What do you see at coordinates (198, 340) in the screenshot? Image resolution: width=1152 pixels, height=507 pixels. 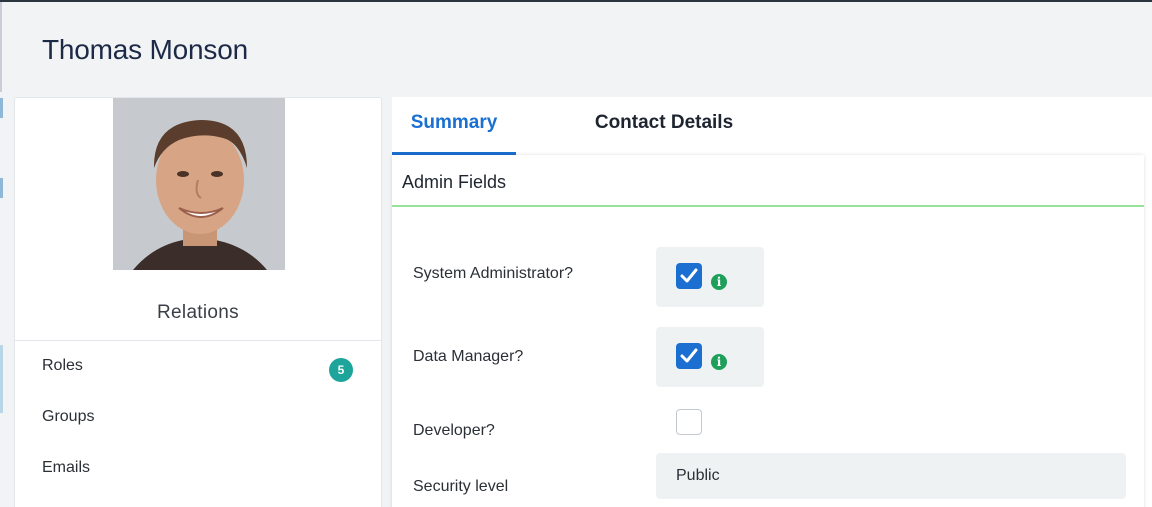 I see `divider` at bounding box center [198, 340].